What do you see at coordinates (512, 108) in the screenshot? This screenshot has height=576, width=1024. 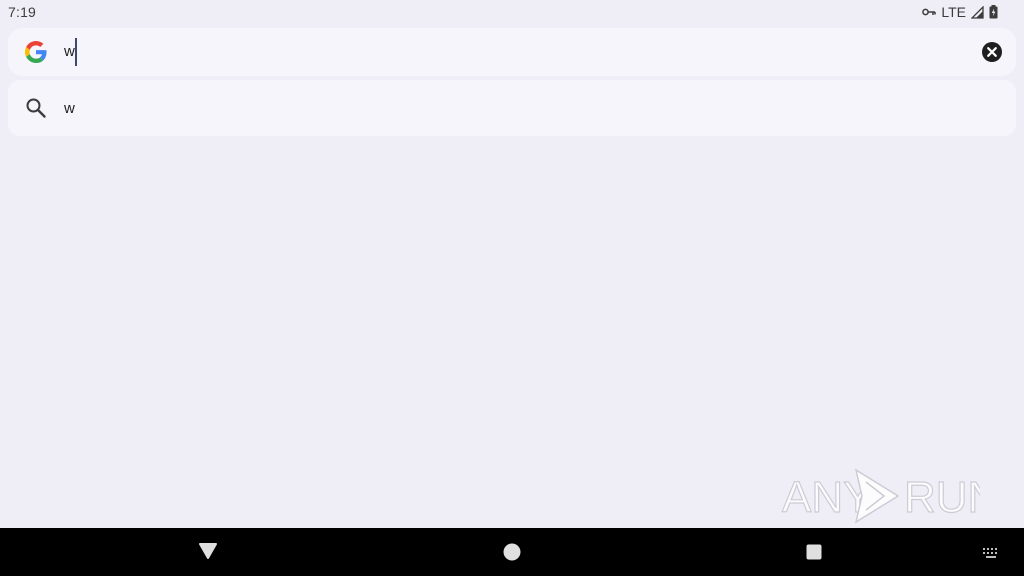 I see `suggestion-item: w` at bounding box center [512, 108].